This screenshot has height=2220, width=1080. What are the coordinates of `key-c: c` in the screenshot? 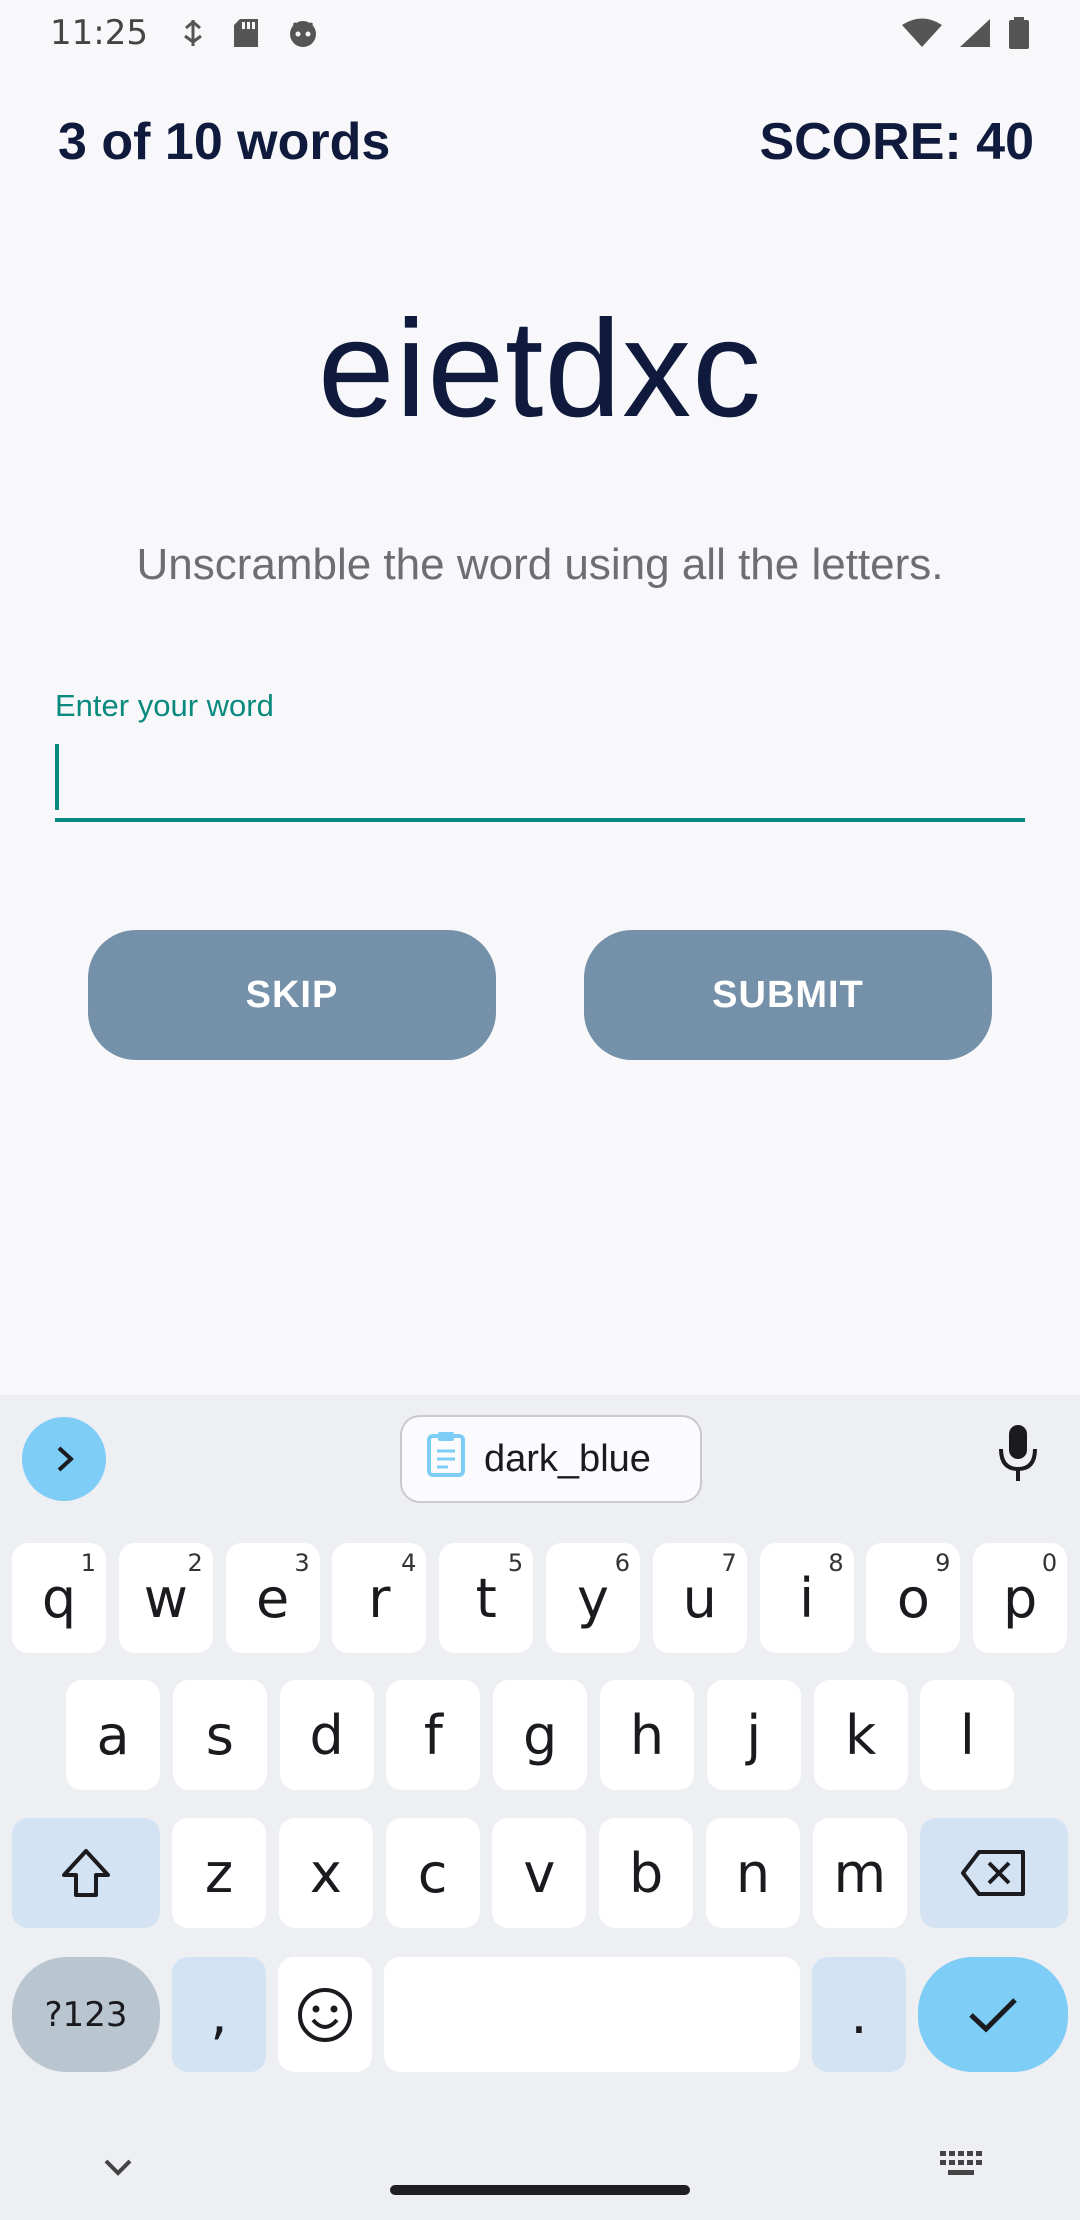 It's located at (432, 1873).